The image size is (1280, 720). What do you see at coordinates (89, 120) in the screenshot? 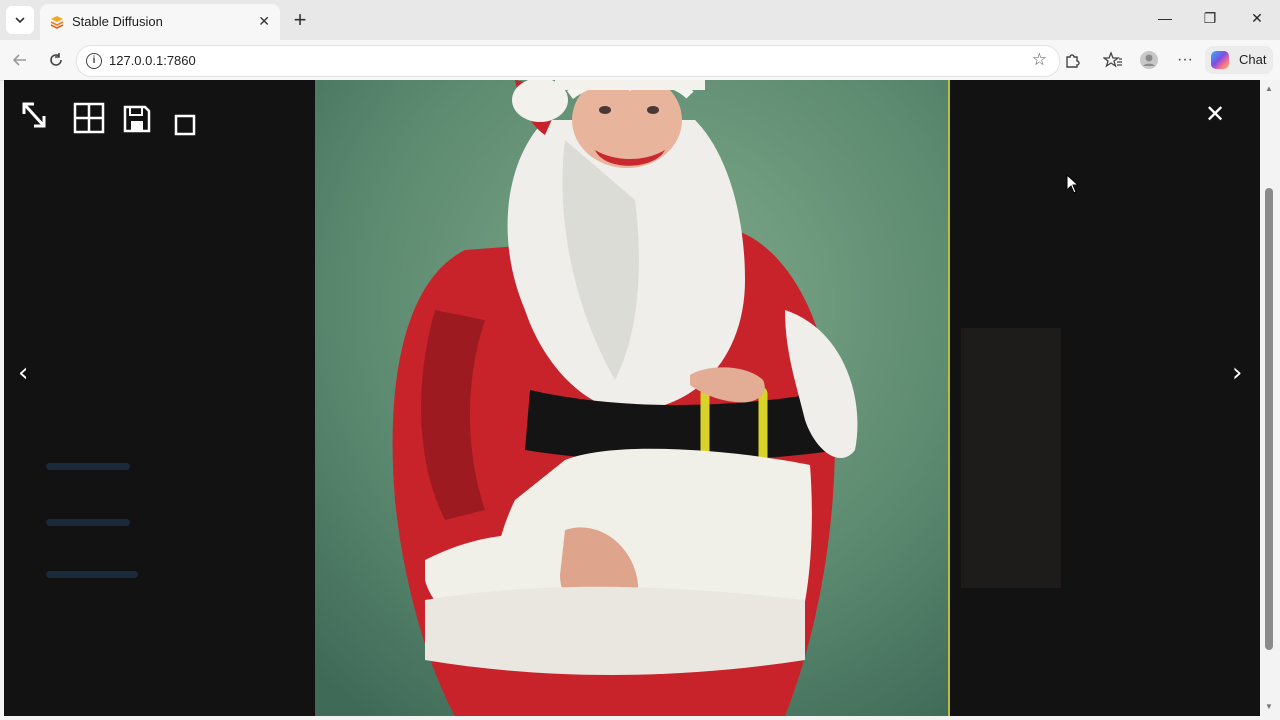
I see `tile-grid-icon` at bounding box center [89, 120].